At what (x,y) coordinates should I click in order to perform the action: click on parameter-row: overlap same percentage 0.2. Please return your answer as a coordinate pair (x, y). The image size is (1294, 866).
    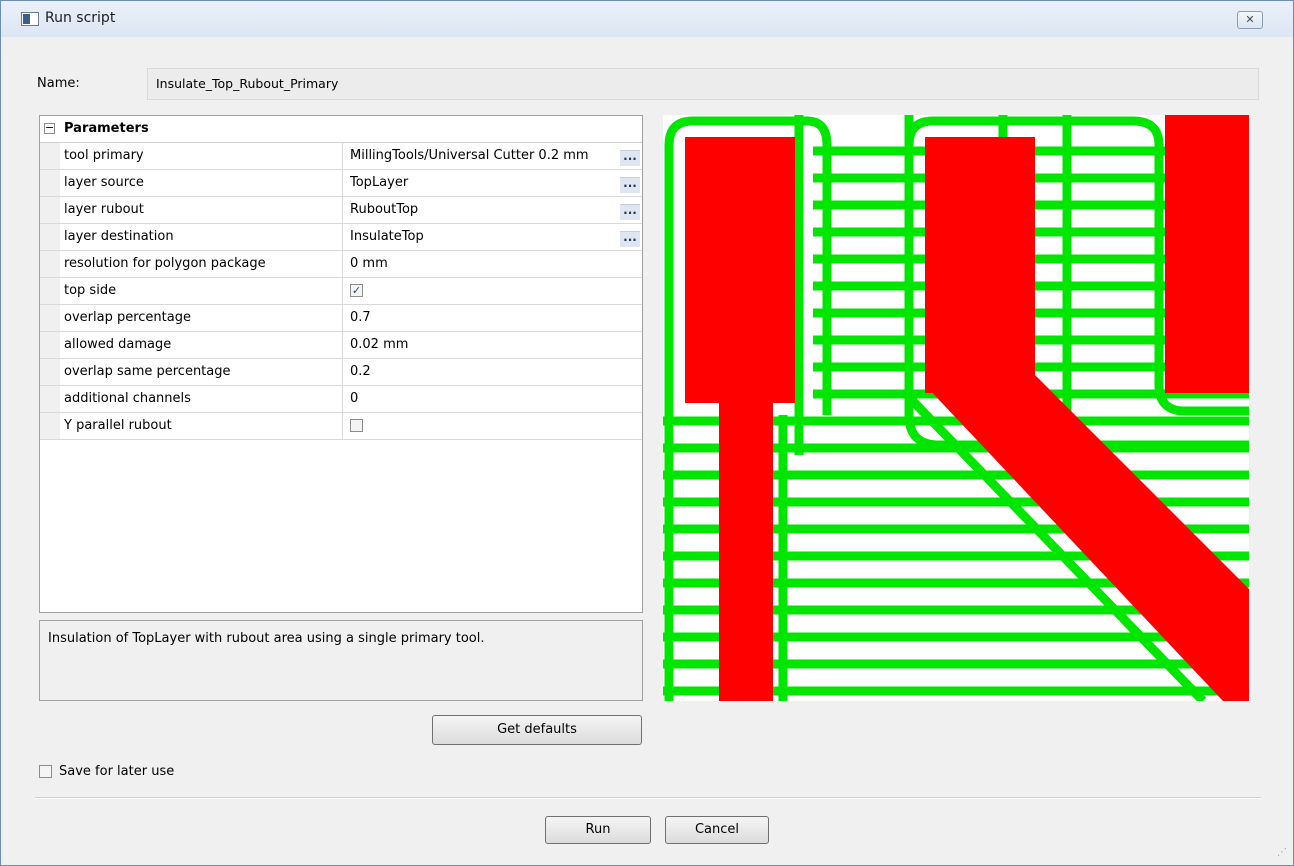
    Looking at the image, I should click on (341, 372).